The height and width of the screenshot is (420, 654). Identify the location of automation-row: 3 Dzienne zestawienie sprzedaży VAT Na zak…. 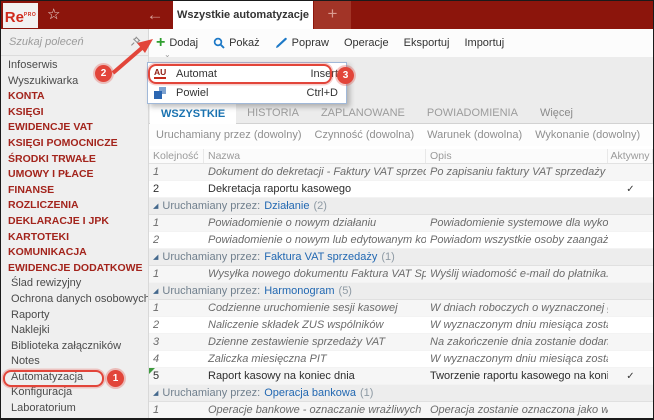
(401, 342).